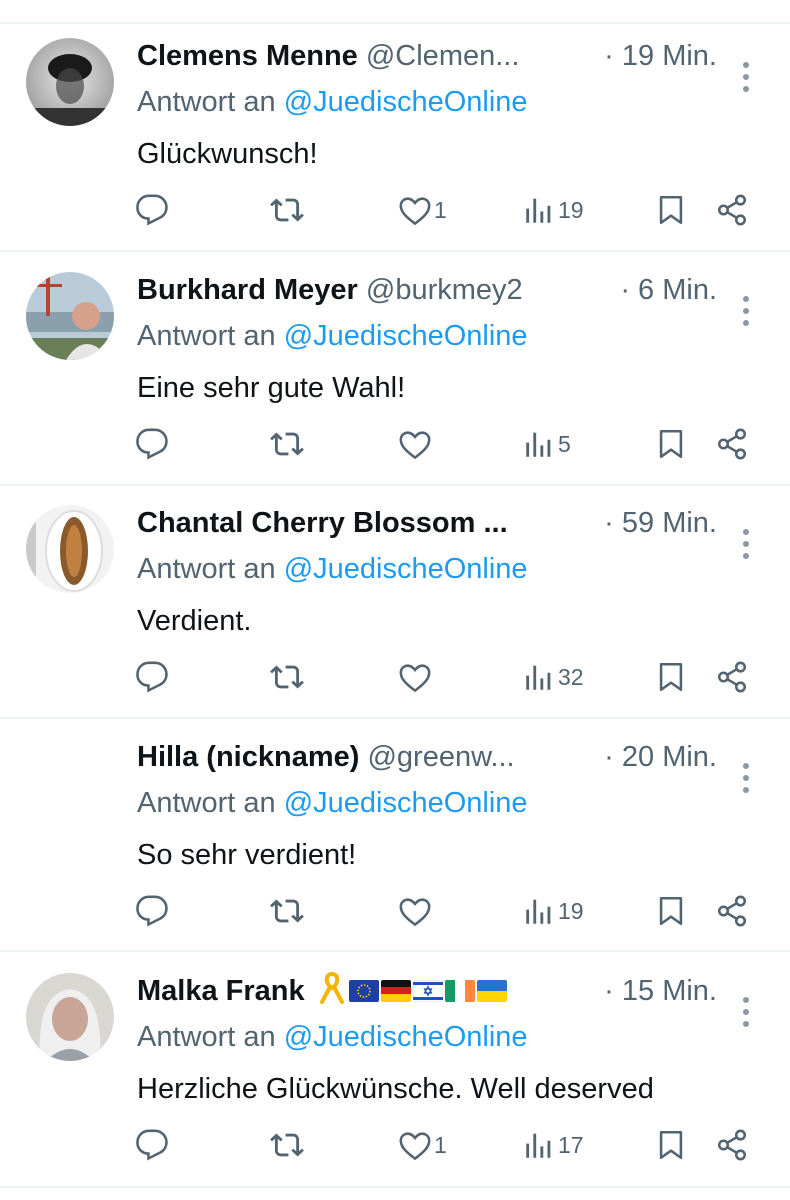 The image size is (790, 1200). What do you see at coordinates (571, 209) in the screenshot?
I see `views-count: 19` at bounding box center [571, 209].